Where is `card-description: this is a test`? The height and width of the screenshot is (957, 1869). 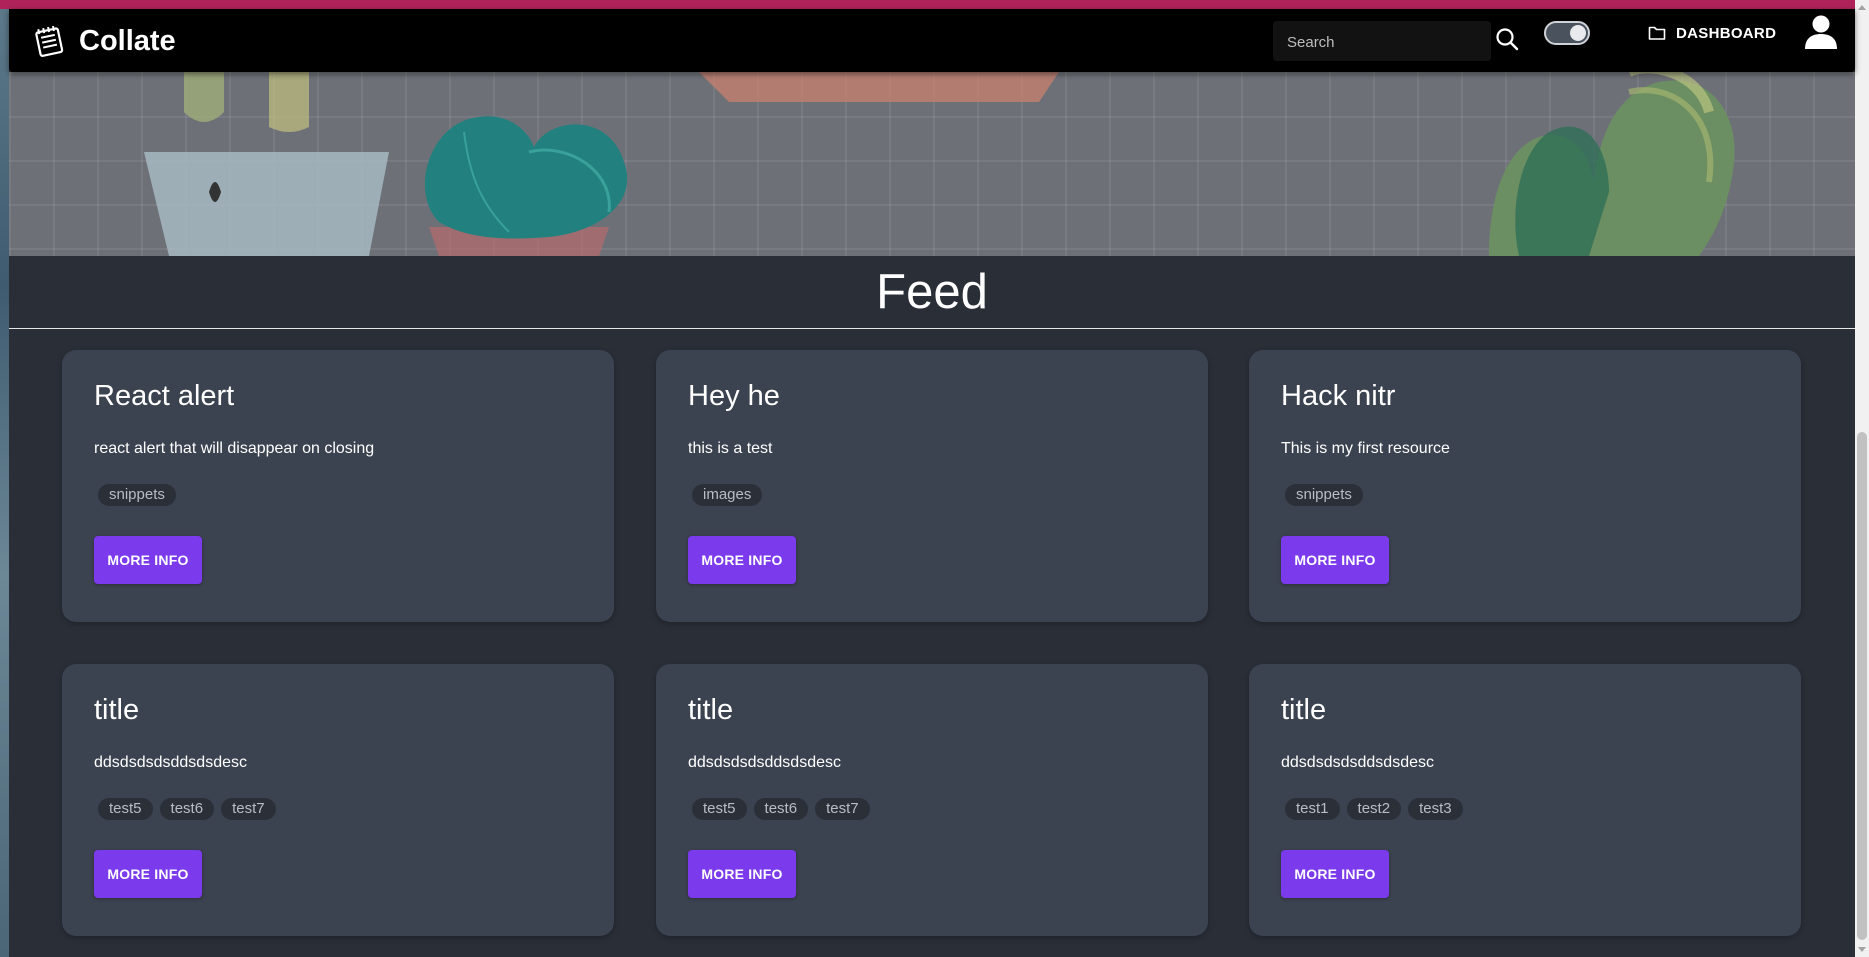 card-description: this is a test is located at coordinates (730, 448).